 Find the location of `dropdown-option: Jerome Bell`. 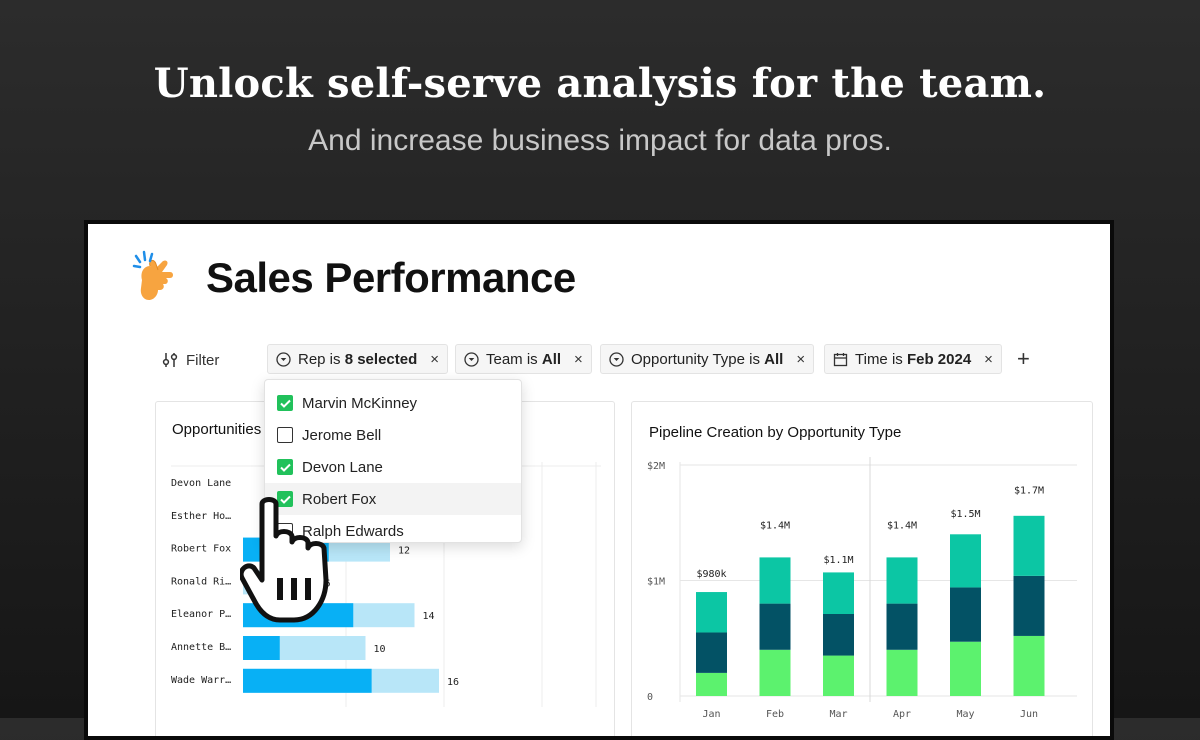

dropdown-option: Jerome Bell is located at coordinates (393, 435).